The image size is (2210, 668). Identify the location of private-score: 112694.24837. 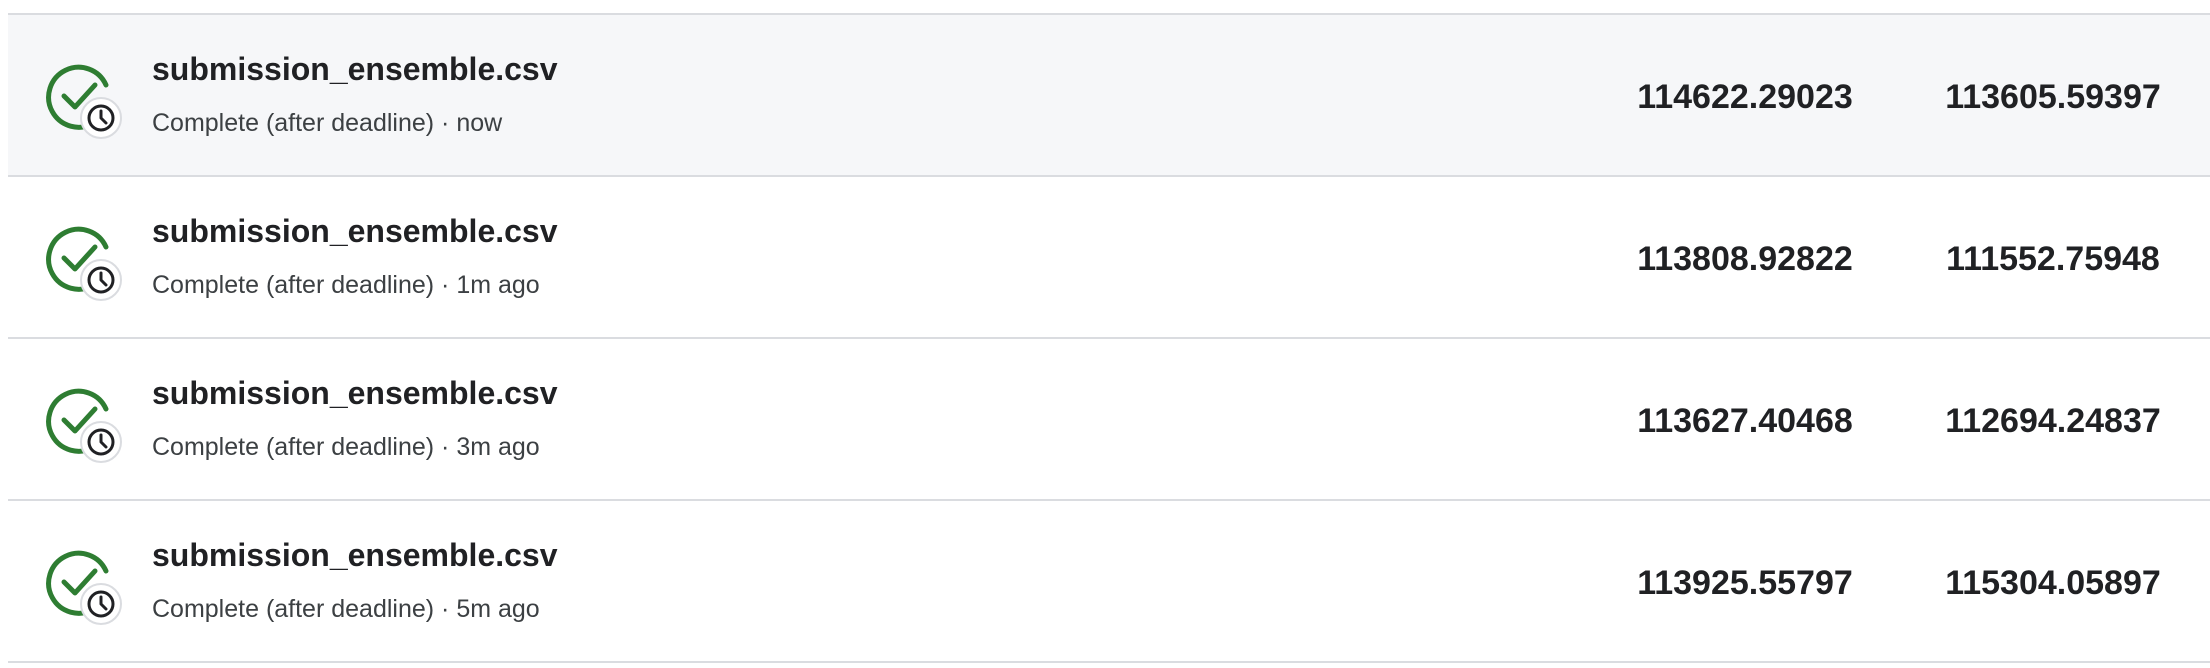
(2053, 421).